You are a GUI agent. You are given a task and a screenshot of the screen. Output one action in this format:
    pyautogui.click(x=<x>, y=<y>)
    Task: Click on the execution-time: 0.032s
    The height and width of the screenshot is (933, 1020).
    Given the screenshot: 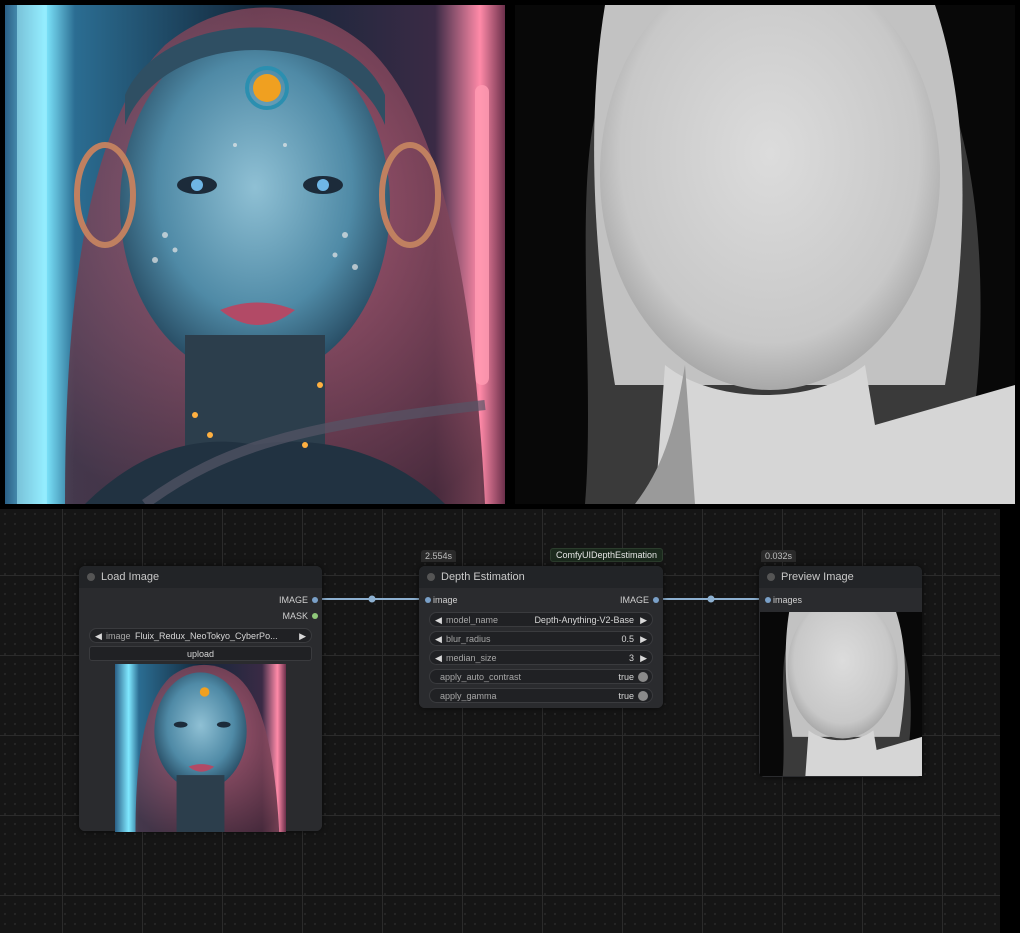 What is the action you would take?
    pyautogui.click(x=779, y=556)
    